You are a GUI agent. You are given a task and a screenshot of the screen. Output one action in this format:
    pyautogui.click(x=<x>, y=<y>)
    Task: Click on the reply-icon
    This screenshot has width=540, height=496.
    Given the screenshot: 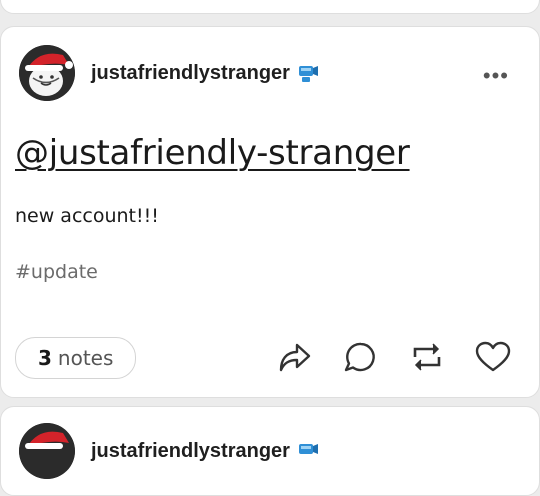 What is the action you would take?
    pyautogui.click(x=361, y=357)
    